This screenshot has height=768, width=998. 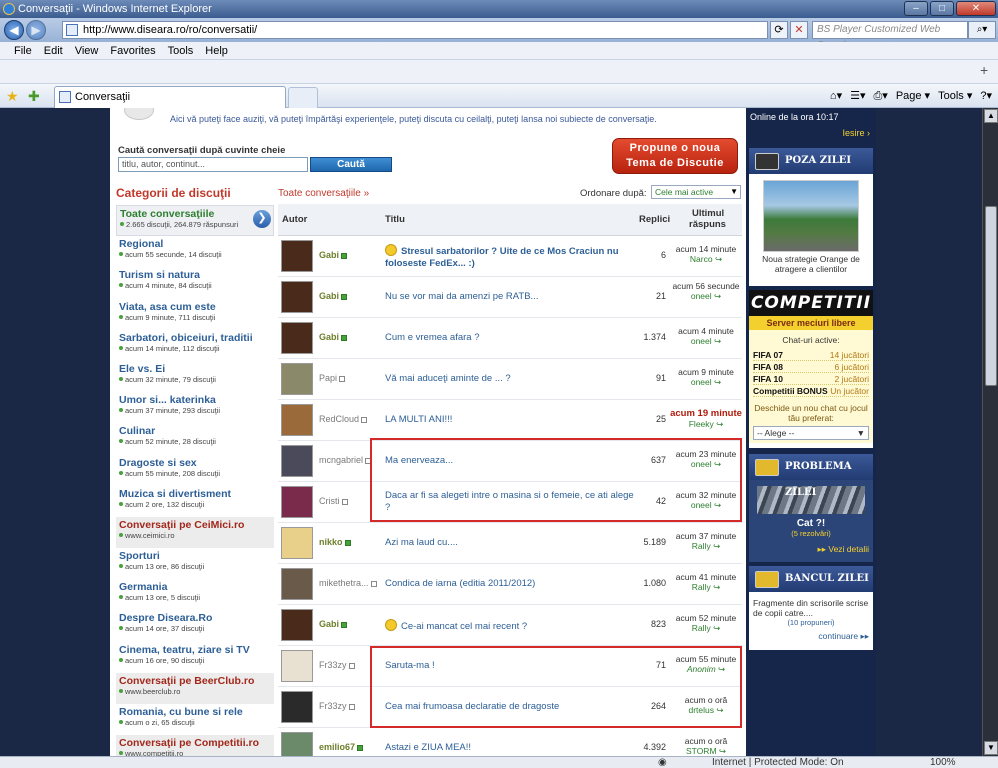 What do you see at coordinates (335, 542) in the screenshot?
I see `thread-author: nikko` at bounding box center [335, 542].